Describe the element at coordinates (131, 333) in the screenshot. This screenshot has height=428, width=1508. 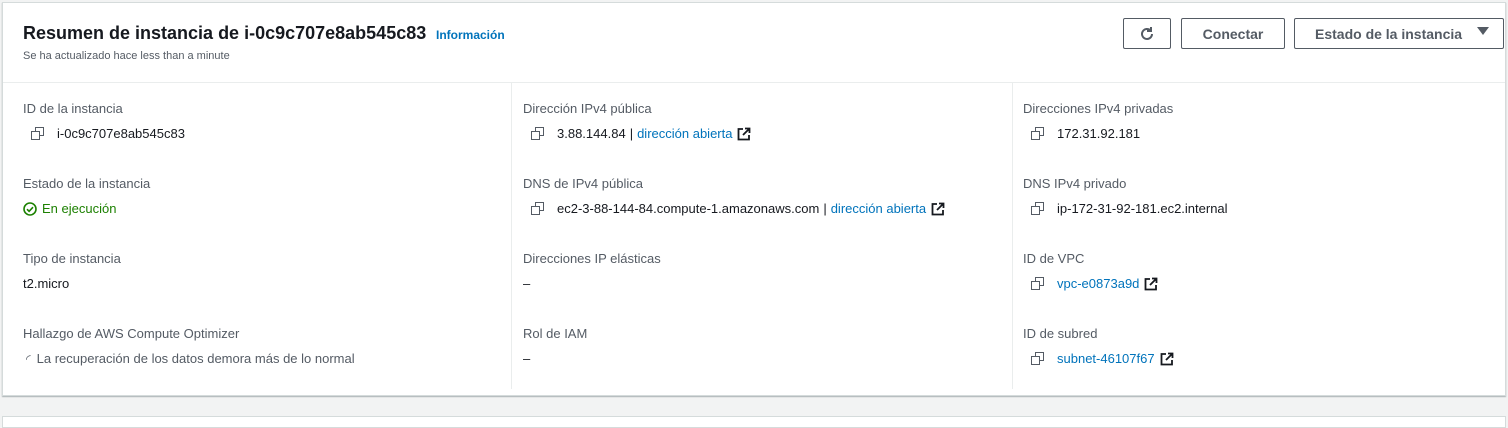
I see `field-label: Hallazgo de AWS Compute Optimizer` at that location.